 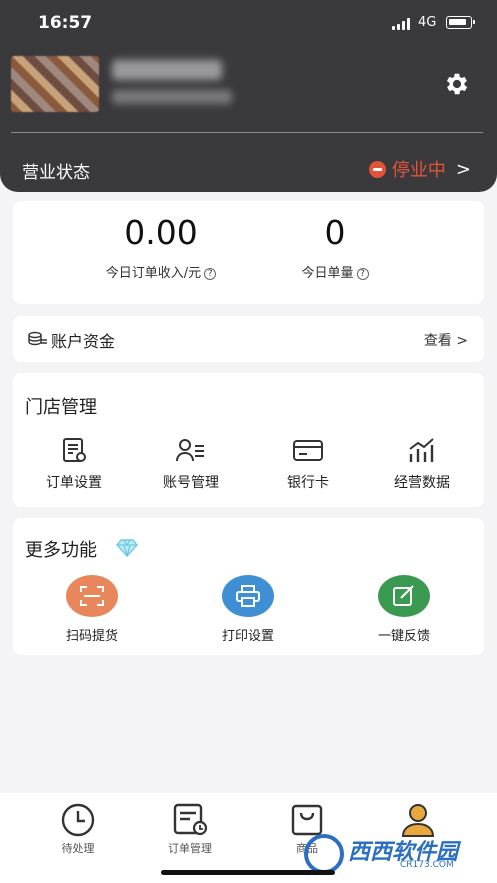 I want to click on tab-order-manage-label: 订单管理, so click(x=190, y=848).